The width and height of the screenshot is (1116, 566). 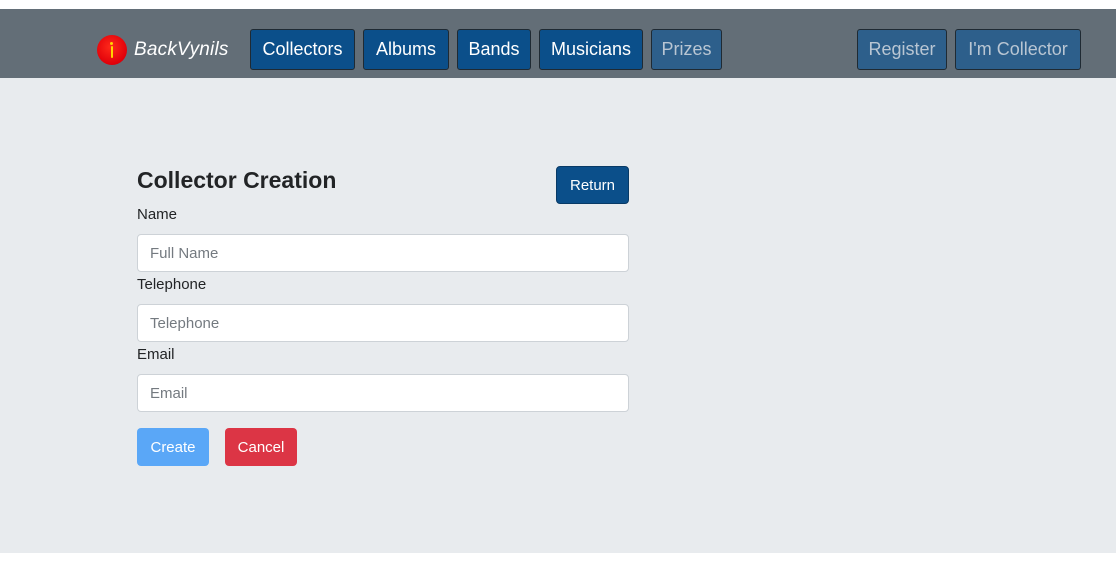 I want to click on page-title: Collector Creation, so click(x=237, y=180).